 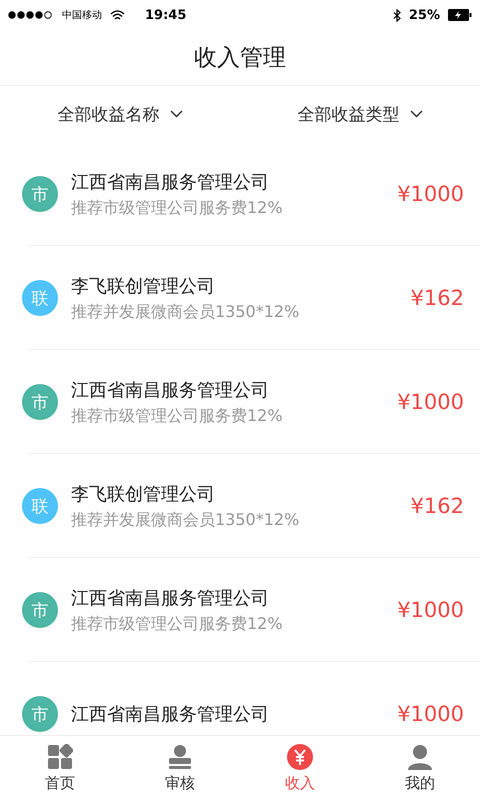 What do you see at coordinates (31, 15) in the screenshot?
I see `signal-icon` at bounding box center [31, 15].